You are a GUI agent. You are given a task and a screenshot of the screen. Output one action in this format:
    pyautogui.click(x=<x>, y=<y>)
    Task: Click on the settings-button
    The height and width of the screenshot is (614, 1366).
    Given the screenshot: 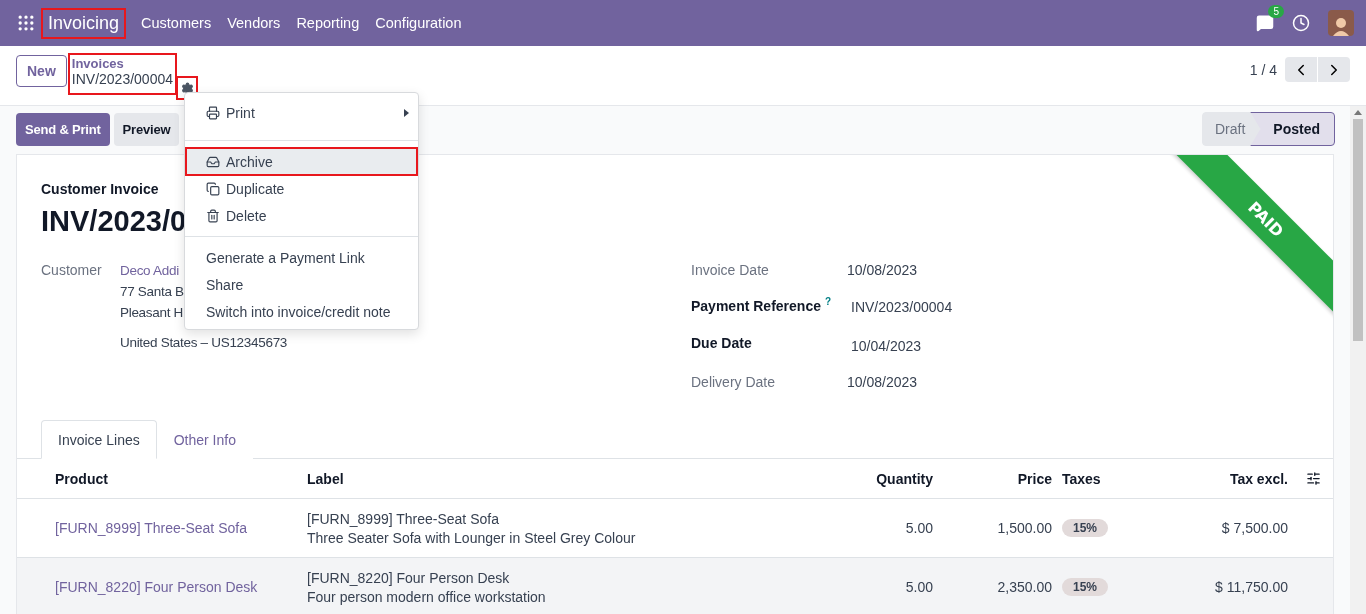 What is the action you would take?
    pyautogui.click(x=187, y=88)
    